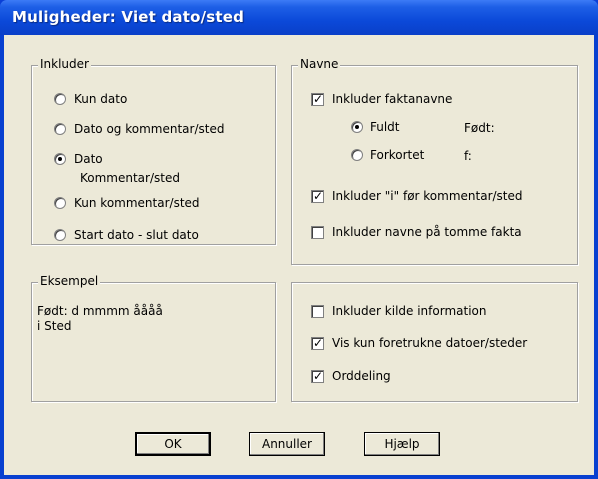  Describe the element at coordinates (299, 477) in the screenshot. I see `window-border-bottom` at that location.